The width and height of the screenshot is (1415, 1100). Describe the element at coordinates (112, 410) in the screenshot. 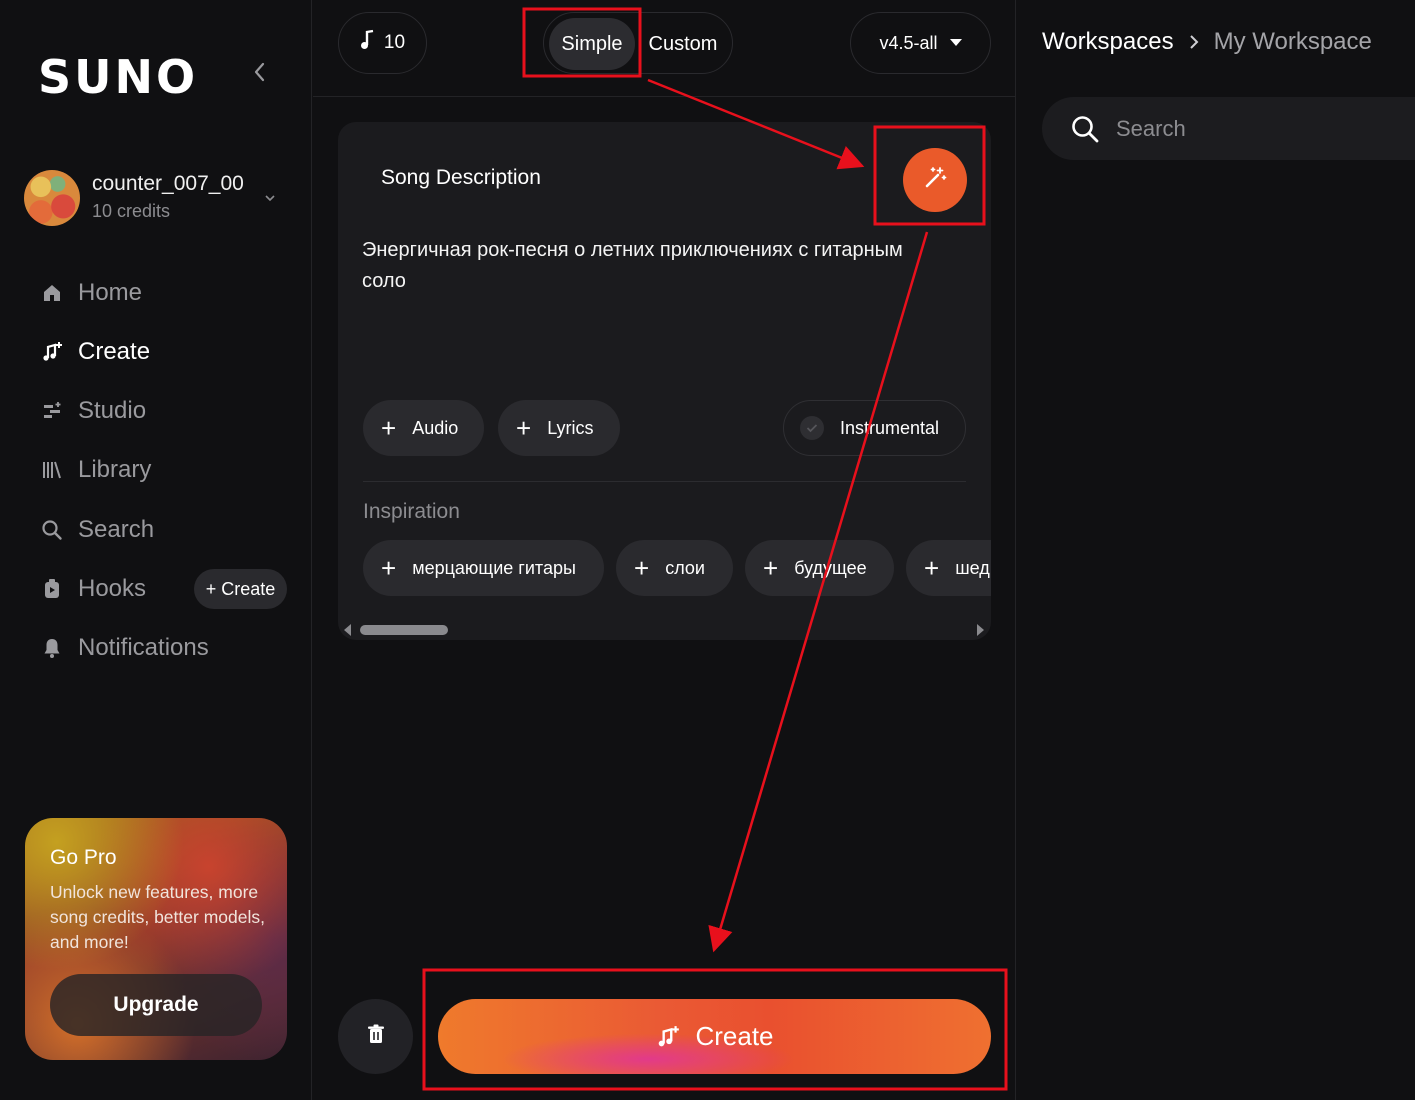

I see `sidebar-item-label: Studio` at that location.